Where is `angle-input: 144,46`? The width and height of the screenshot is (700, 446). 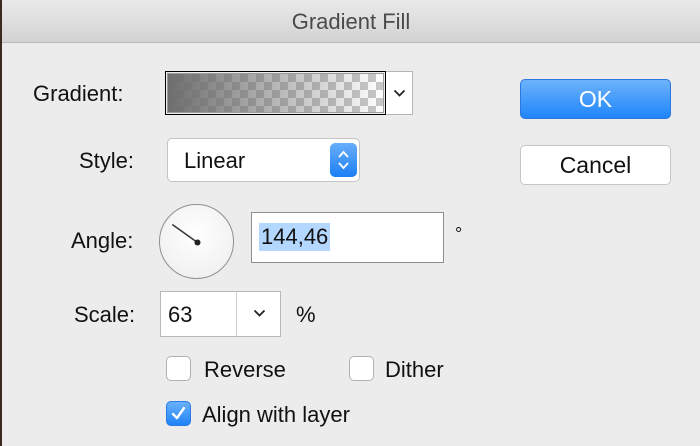 angle-input: 144,46 is located at coordinates (347, 237).